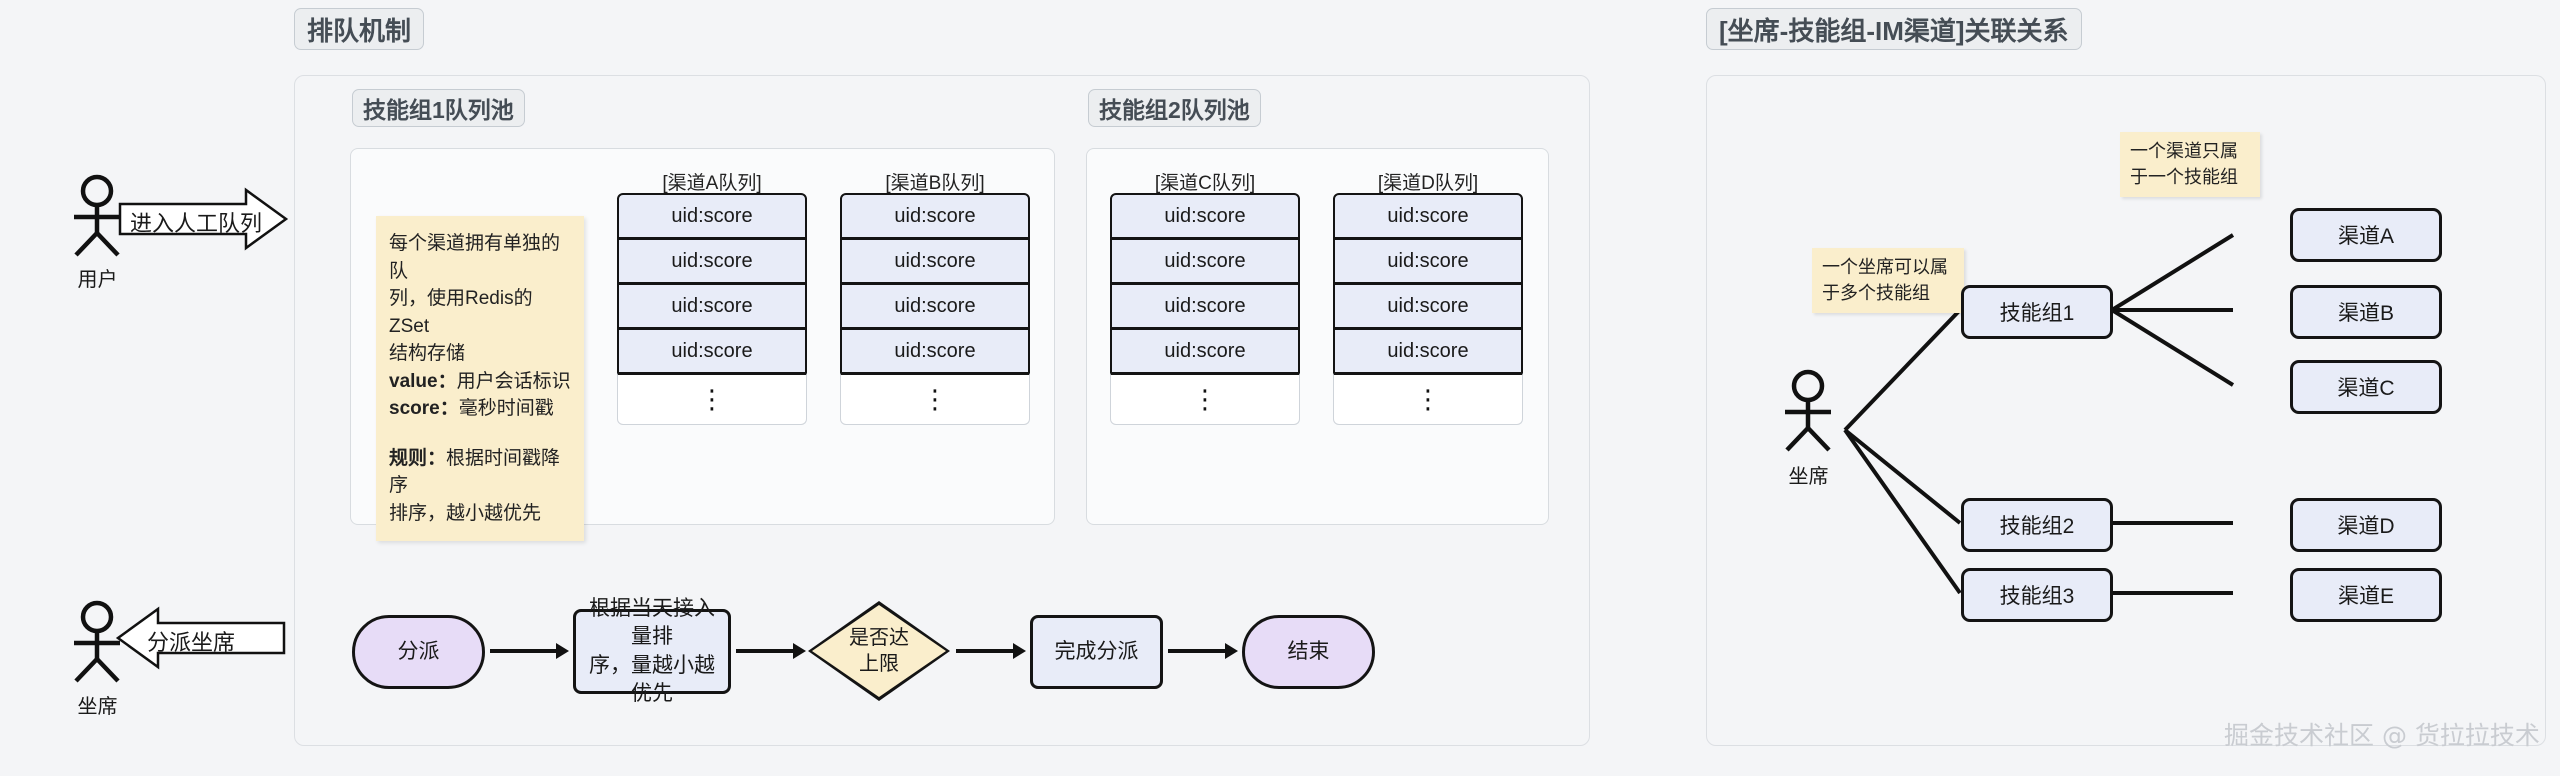 This screenshot has width=2560, height=776. I want to click on decision-inner: 是否达 上限, so click(879, 651).